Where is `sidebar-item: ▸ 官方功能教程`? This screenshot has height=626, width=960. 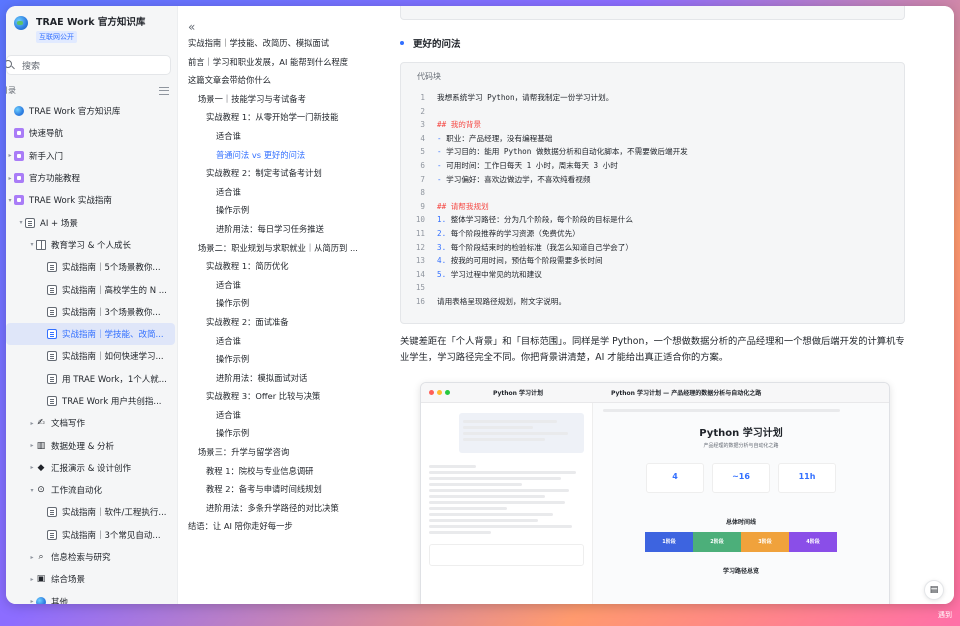 sidebar-item: ▸ 官方功能教程 is located at coordinates (91, 178).